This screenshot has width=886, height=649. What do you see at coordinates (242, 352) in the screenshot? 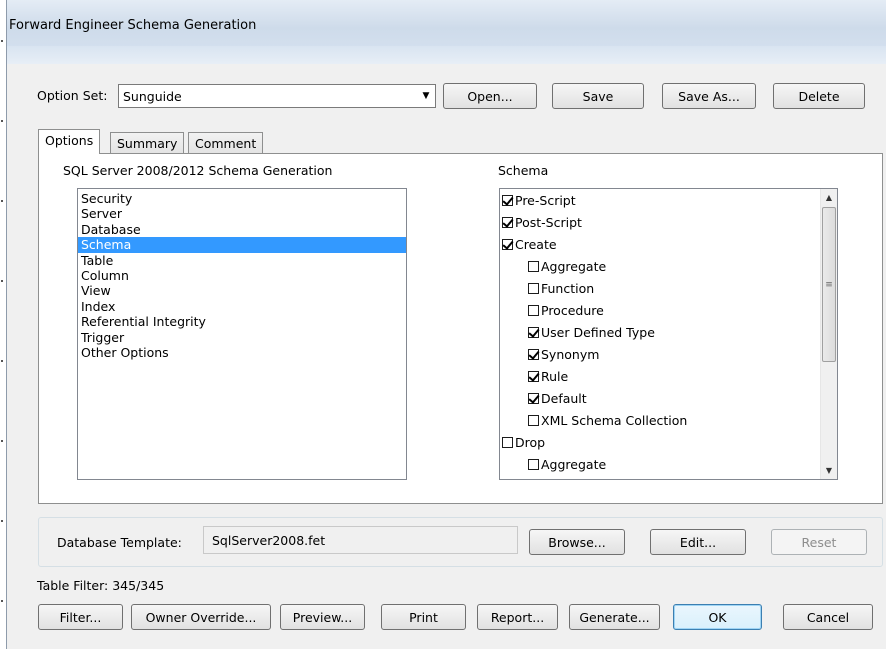
I see `list-item: Other Options` at bounding box center [242, 352].